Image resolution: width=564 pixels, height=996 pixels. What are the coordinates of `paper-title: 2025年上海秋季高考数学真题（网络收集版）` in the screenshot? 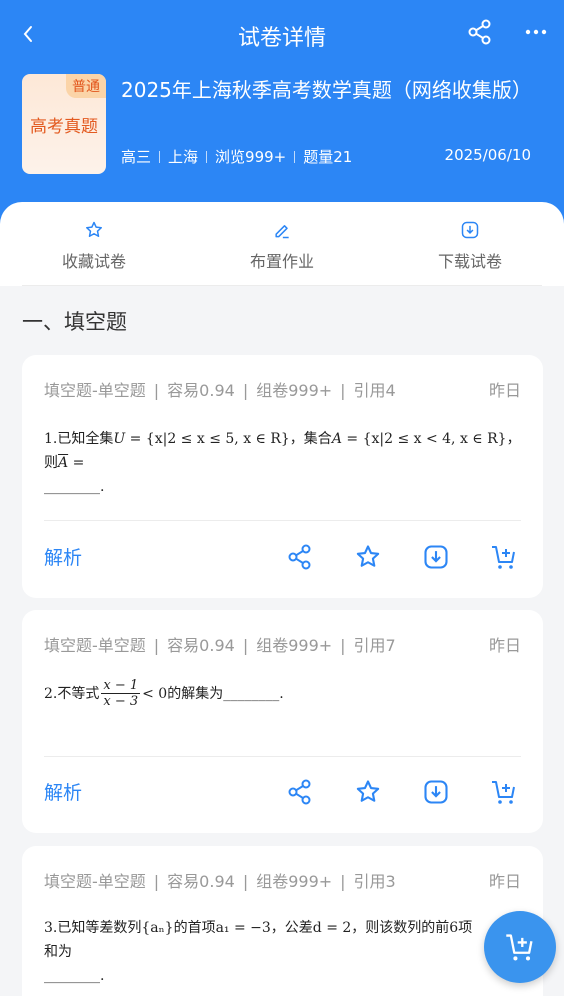 It's located at (326, 90).